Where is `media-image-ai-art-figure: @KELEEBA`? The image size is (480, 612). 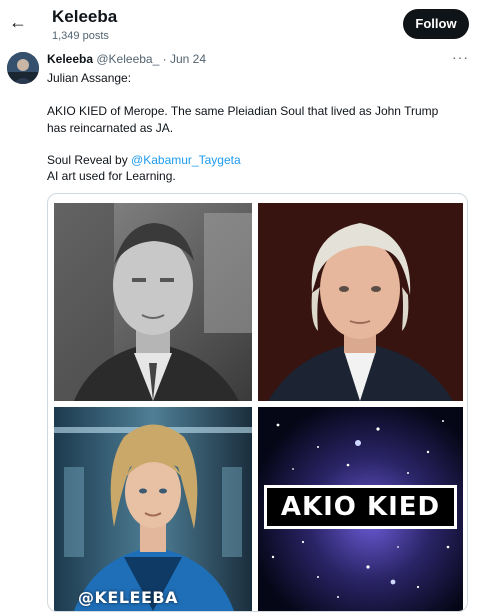 media-image-ai-art-figure: @KELEEBA is located at coordinates (153, 509).